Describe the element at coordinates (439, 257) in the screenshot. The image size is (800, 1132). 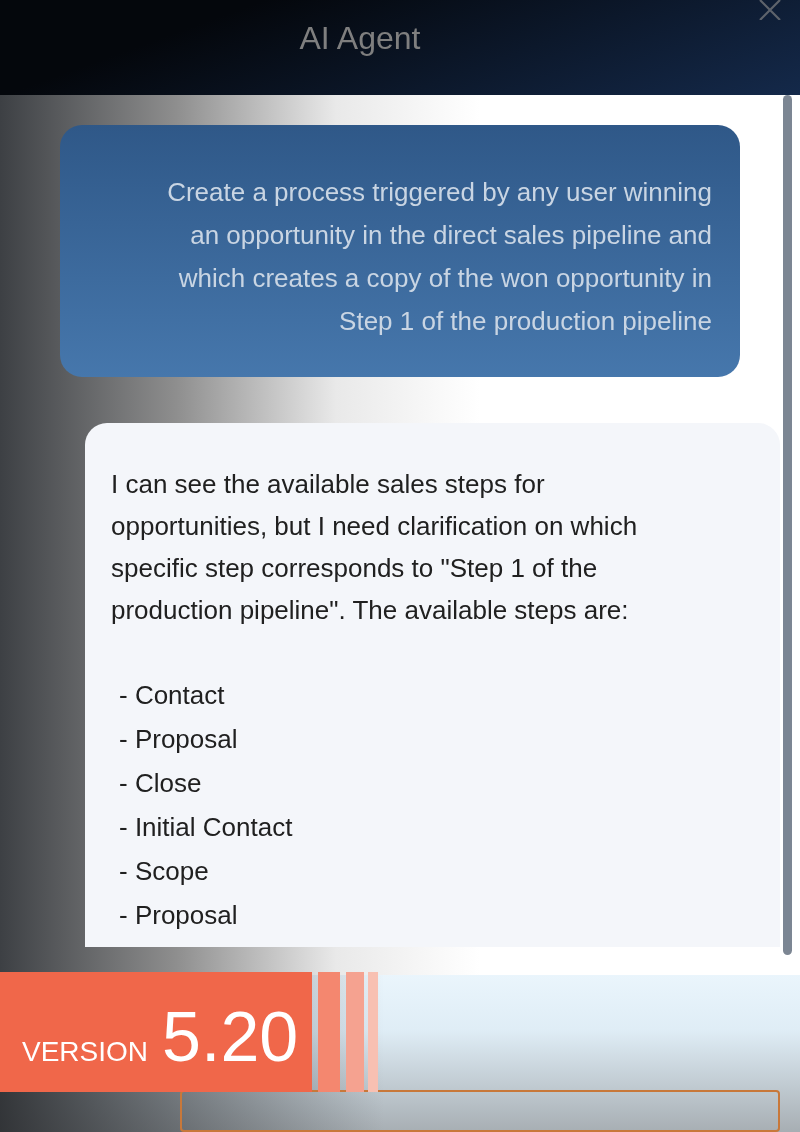
I see `message-text: Create a process triggered by any user winning an opportunity in the direct sales pipeline and which creates a copy of the won opportunity in Step 1 of the production pipeline` at that location.